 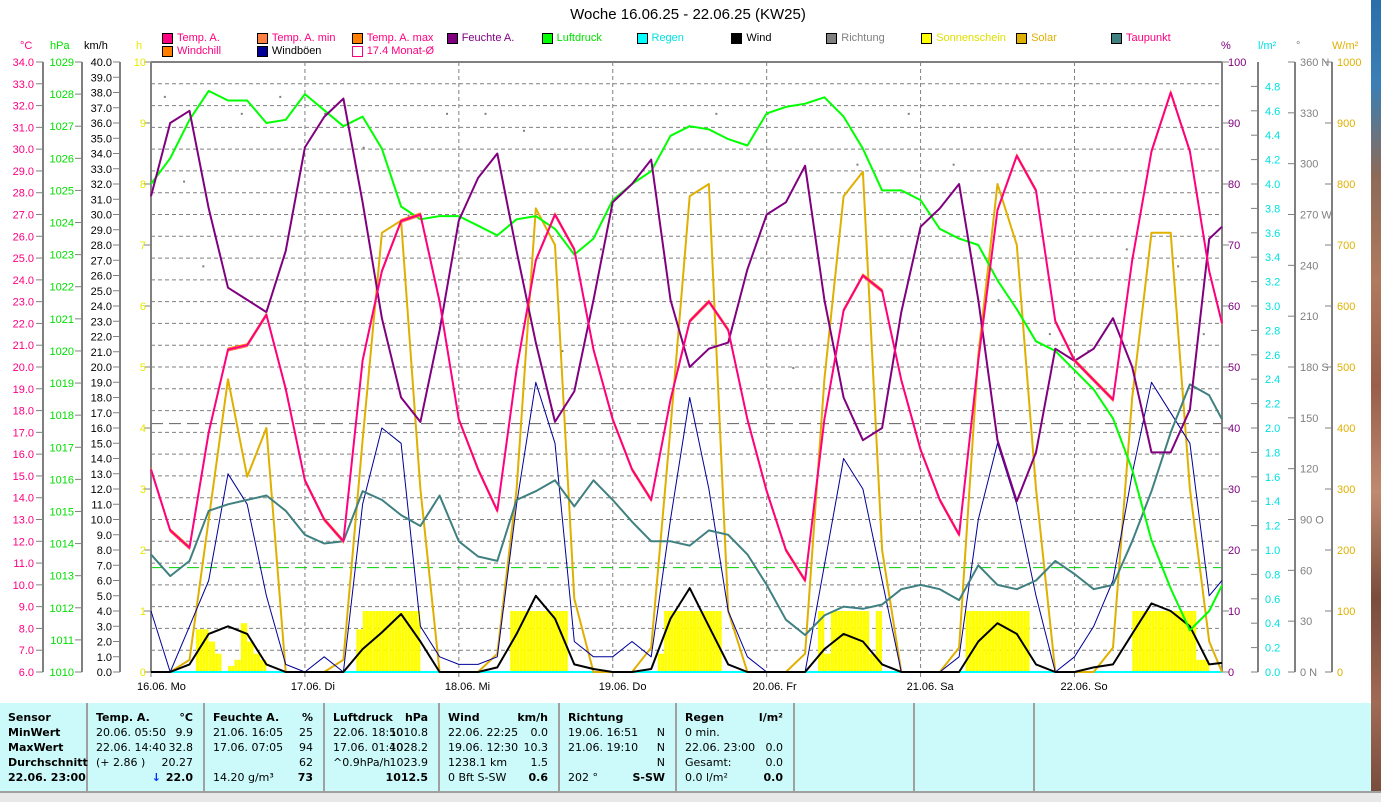 What do you see at coordinates (1346, 368) in the screenshot?
I see `solar-tick-label: 500` at bounding box center [1346, 368].